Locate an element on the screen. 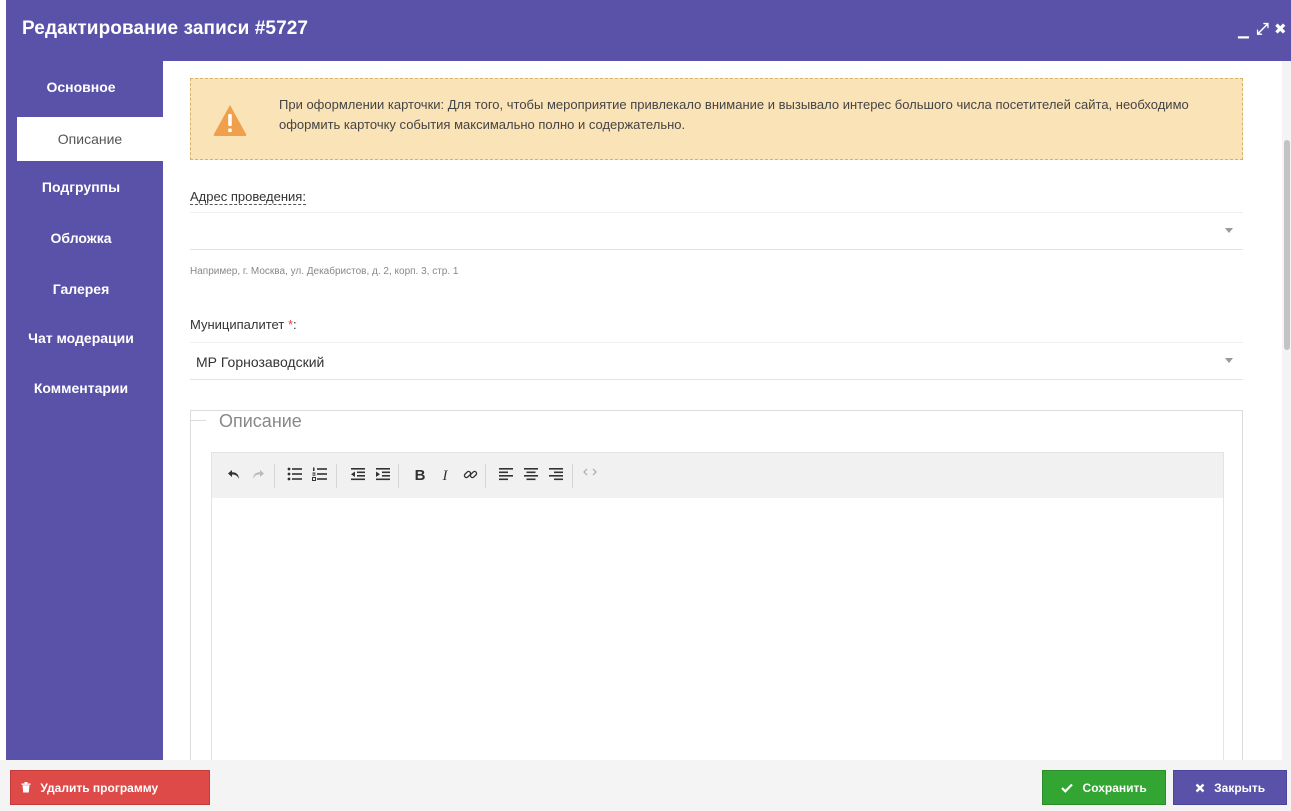  outdent-icon is located at coordinates (358, 476).